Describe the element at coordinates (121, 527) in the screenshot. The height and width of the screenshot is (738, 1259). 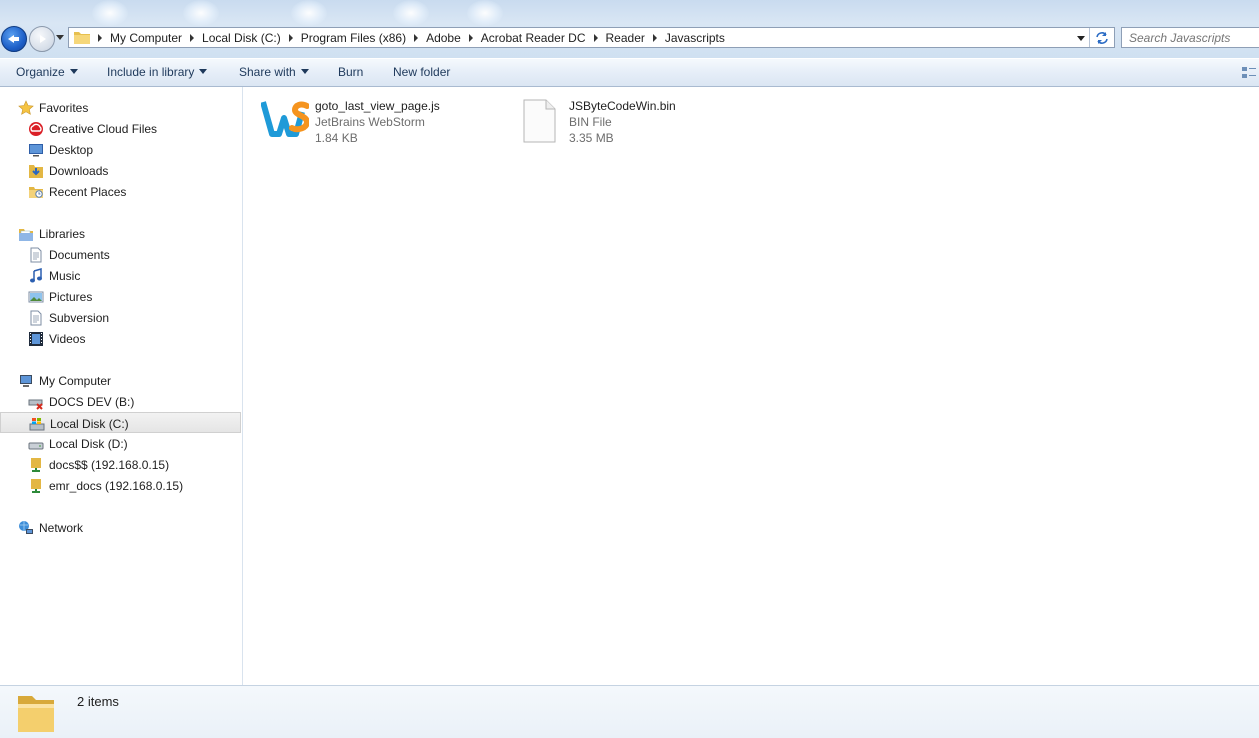
I see `nav-network: Network` at that location.